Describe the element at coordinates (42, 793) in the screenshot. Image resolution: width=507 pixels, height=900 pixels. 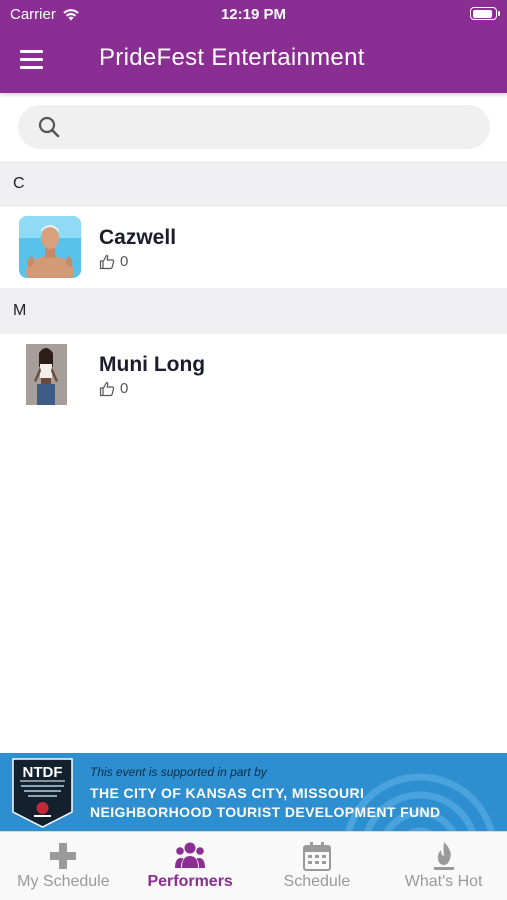
I see `ntdf-logo: NTDF` at that location.